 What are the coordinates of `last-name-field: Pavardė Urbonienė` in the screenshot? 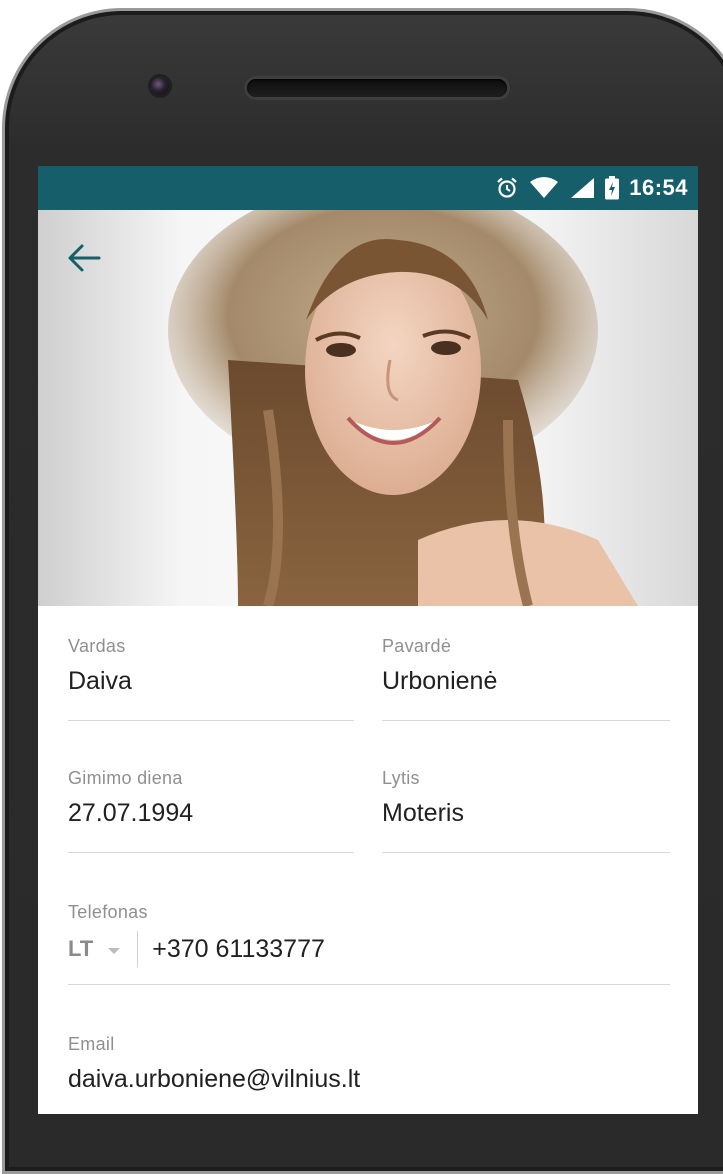 It's located at (526, 679).